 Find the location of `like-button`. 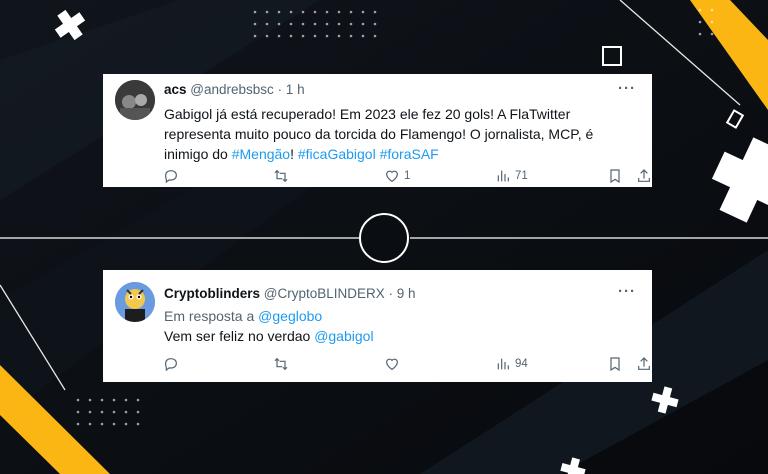

like-button is located at coordinates (392, 364).